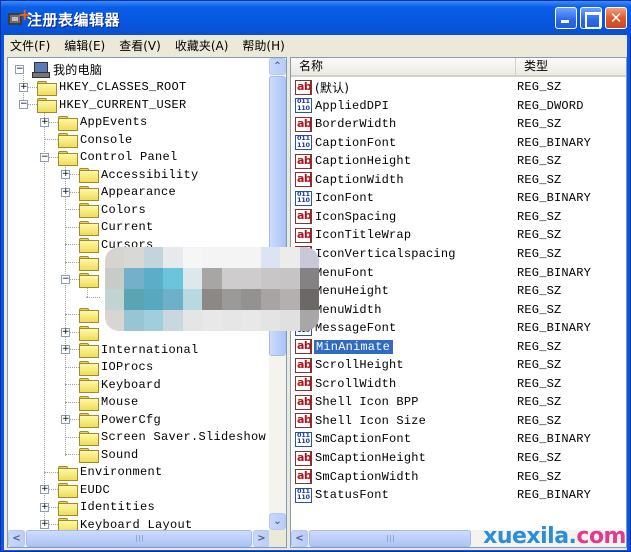 This screenshot has height=552, width=631. Describe the element at coordinates (125, 523) in the screenshot. I see `tree-node-keyboard-layout: Keyboard Layout` at that location.